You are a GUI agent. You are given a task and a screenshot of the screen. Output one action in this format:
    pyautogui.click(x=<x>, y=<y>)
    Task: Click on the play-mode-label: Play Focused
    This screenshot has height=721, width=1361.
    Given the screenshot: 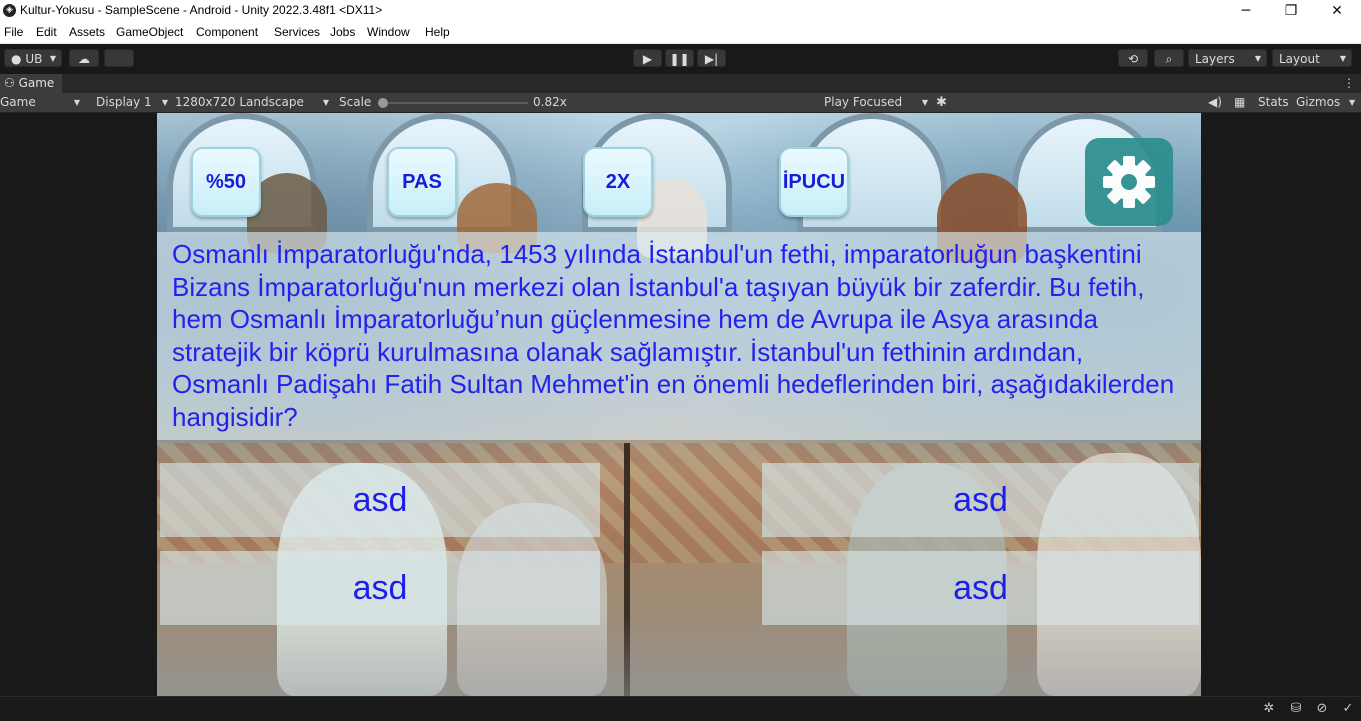 What is the action you would take?
    pyautogui.click(x=863, y=102)
    